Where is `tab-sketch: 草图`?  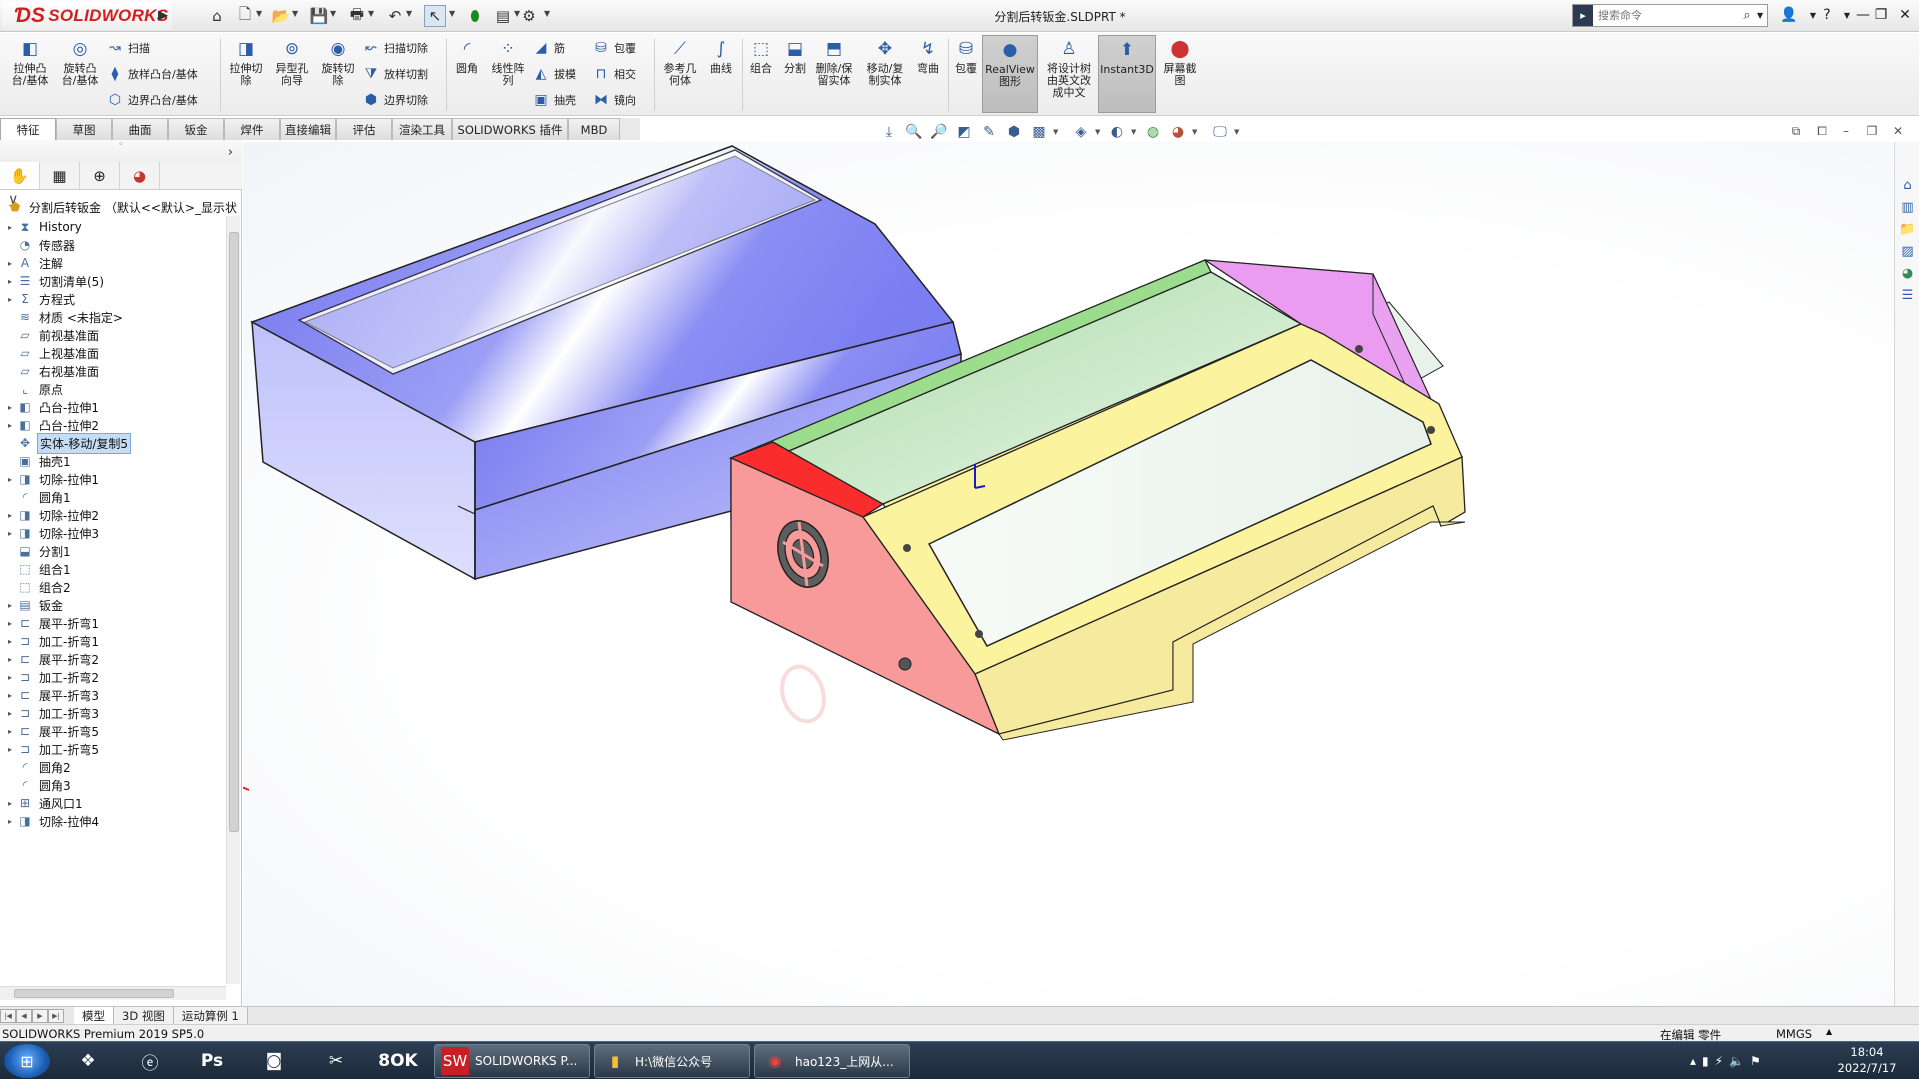
tab-sketch: 草图 is located at coordinates (84, 129).